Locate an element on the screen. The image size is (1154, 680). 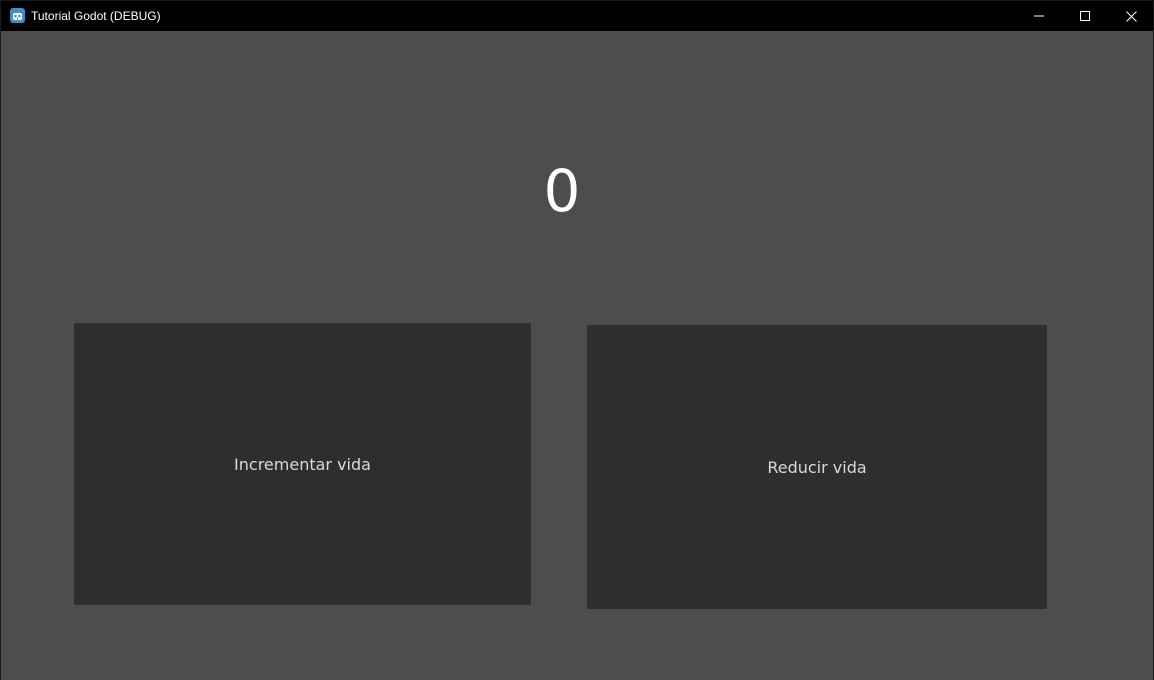
minimize-icon is located at coordinates (1039, 16).